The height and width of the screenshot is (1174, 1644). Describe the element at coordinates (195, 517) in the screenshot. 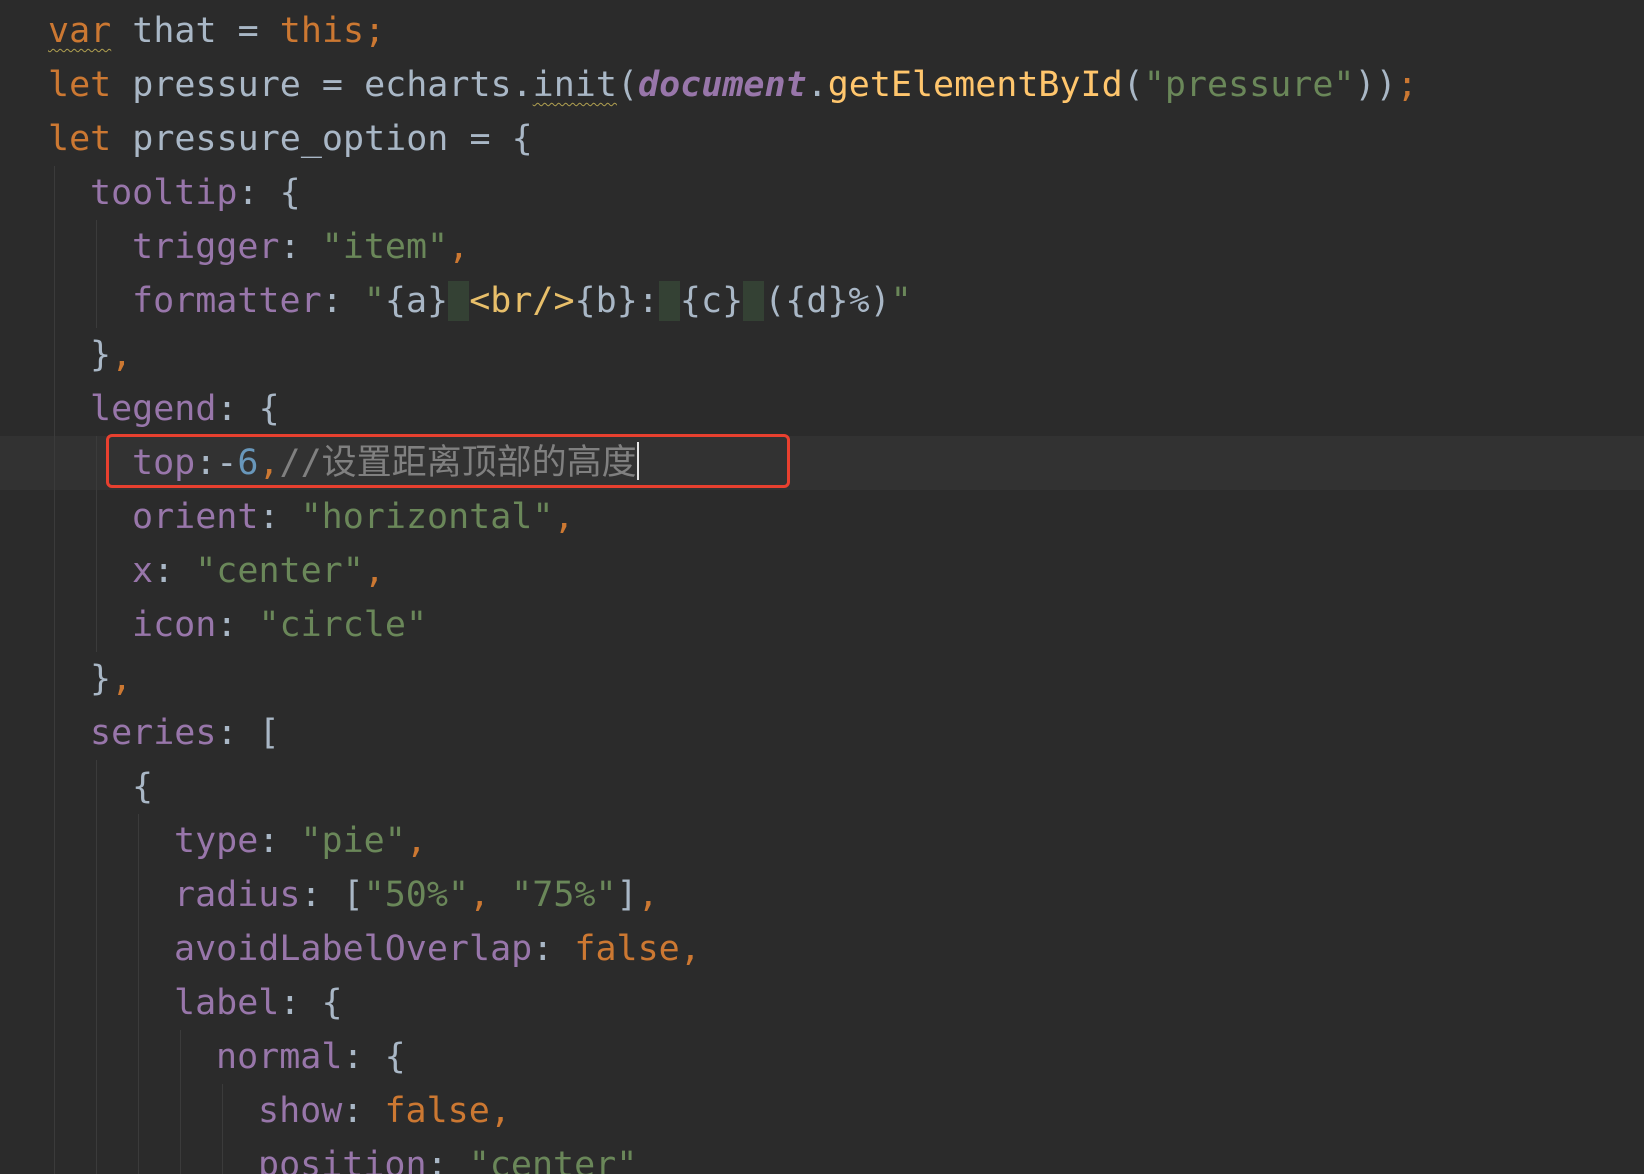

I see `code-token: orient` at that location.